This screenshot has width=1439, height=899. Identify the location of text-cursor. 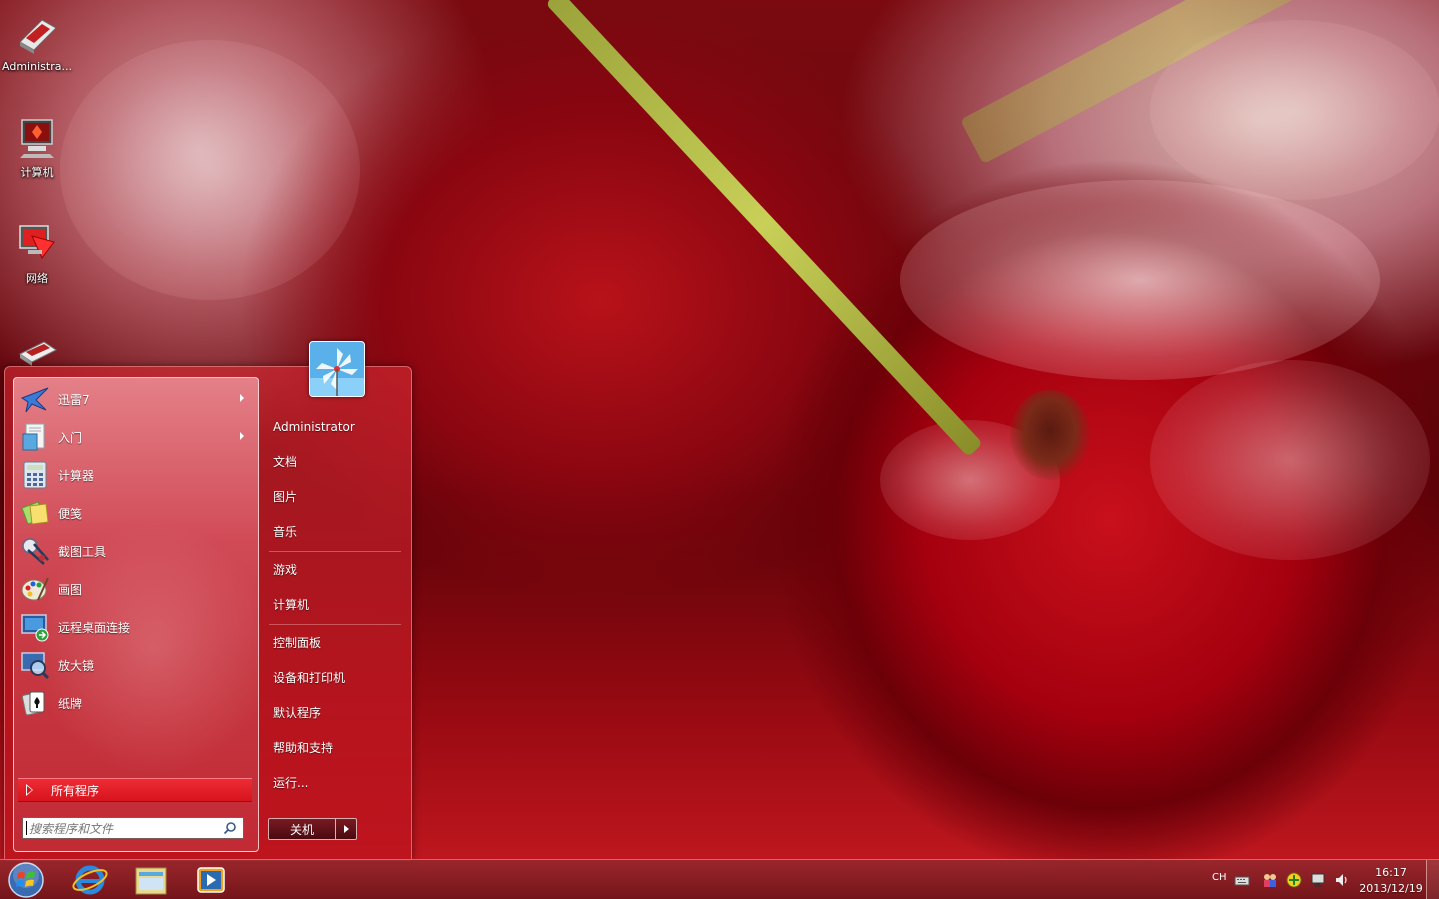
(26, 828).